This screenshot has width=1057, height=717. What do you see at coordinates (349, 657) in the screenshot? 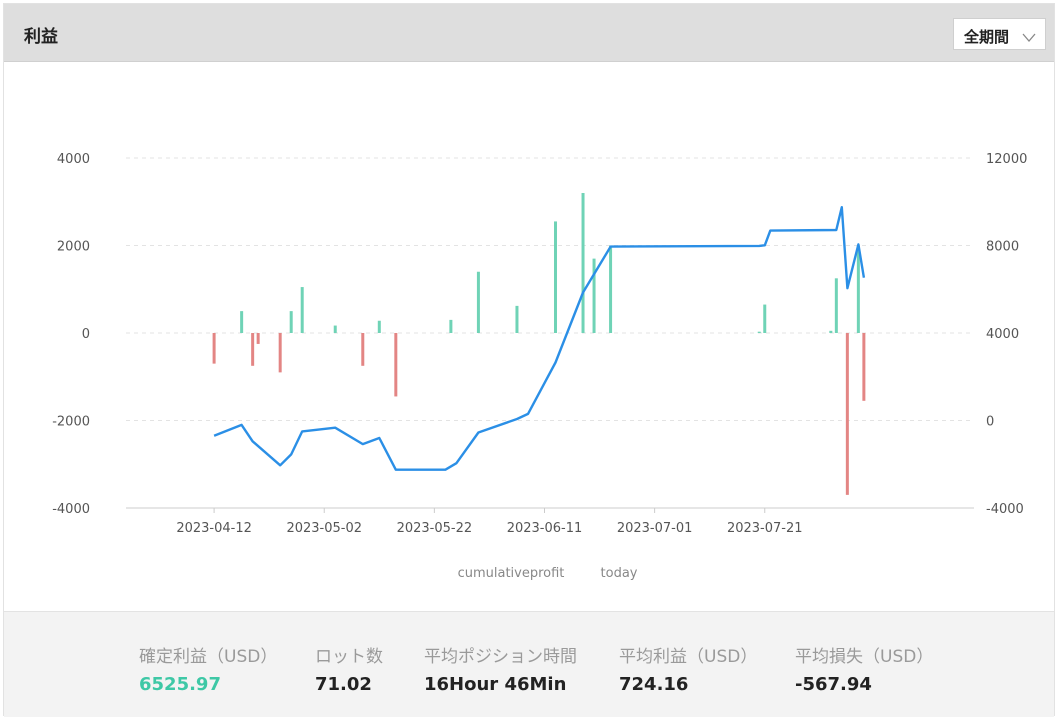
I see `stat-label: ロット数` at bounding box center [349, 657].